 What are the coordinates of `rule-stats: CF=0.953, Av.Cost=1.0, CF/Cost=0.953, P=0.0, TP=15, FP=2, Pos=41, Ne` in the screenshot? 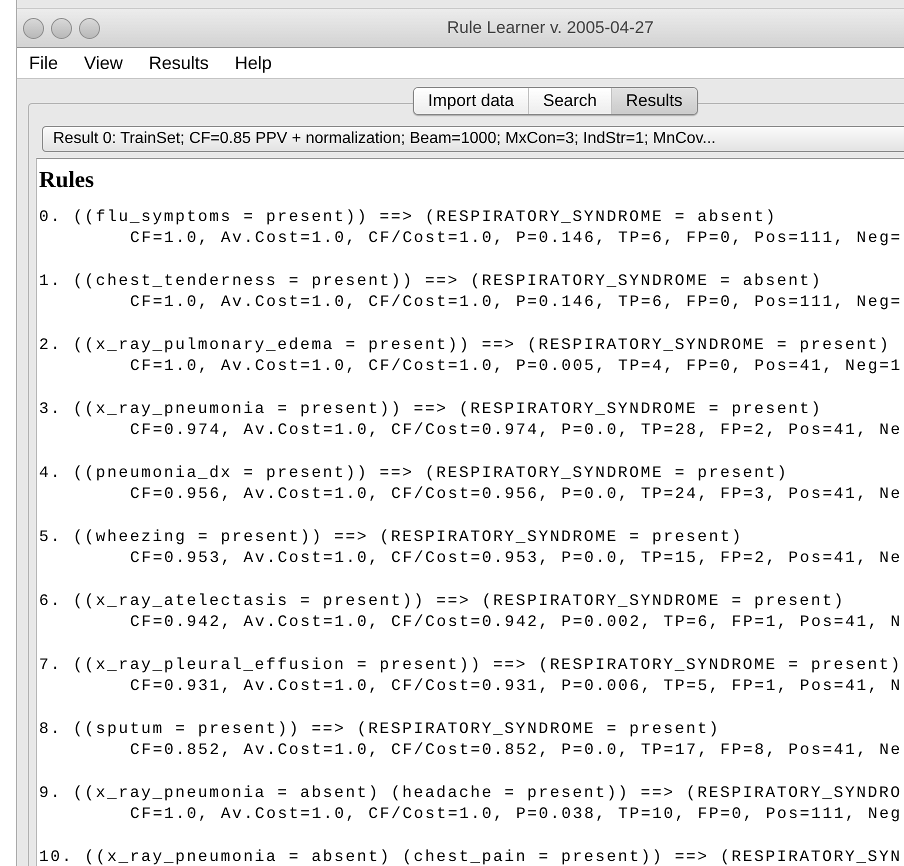 It's located at (516, 558).